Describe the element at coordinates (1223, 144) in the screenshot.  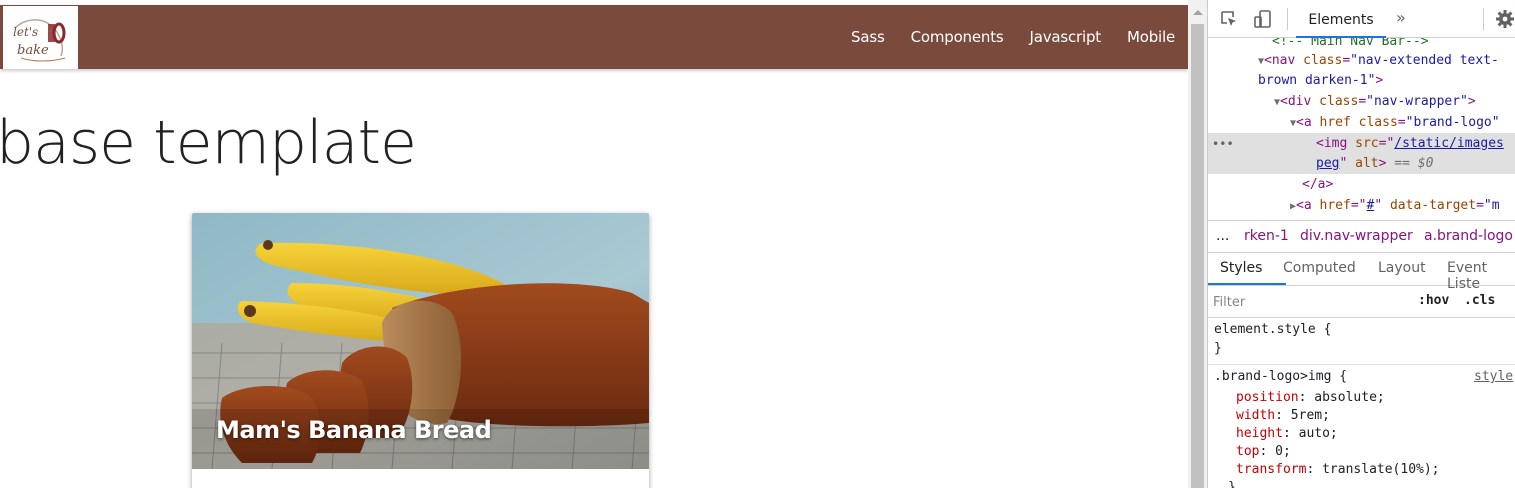
I see `dom-more-dots: •••` at that location.